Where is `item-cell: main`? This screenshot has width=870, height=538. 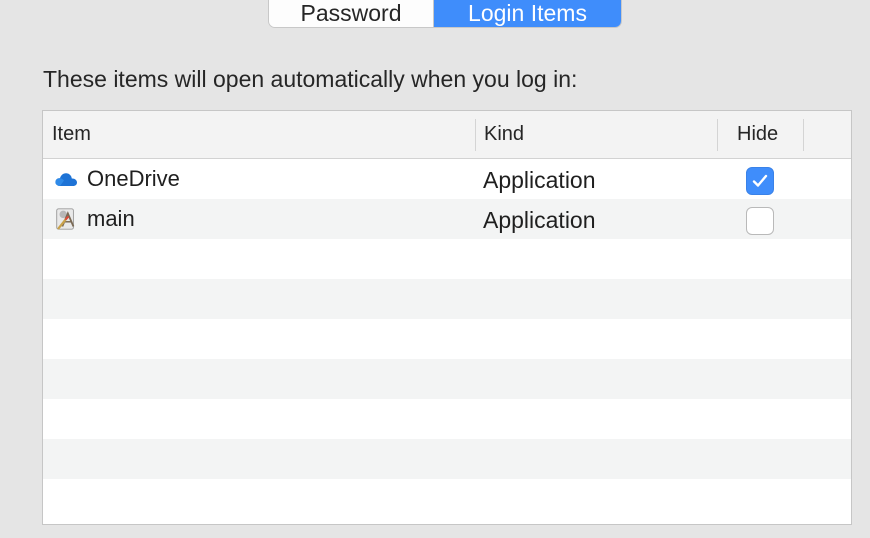 item-cell: main is located at coordinates (94, 219).